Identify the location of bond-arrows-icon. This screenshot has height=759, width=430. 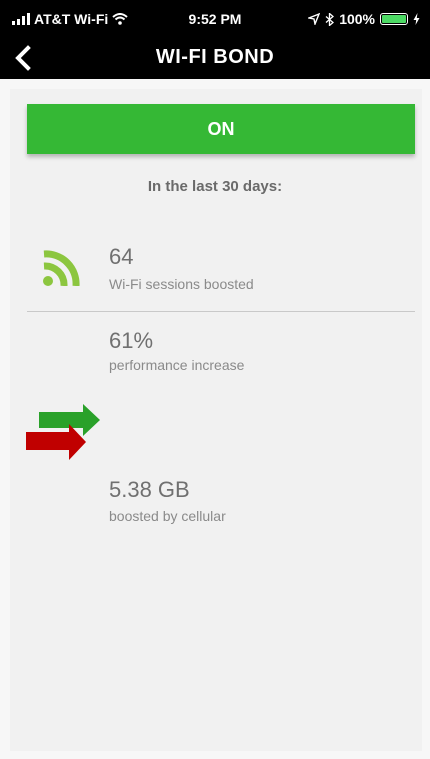
(63, 432).